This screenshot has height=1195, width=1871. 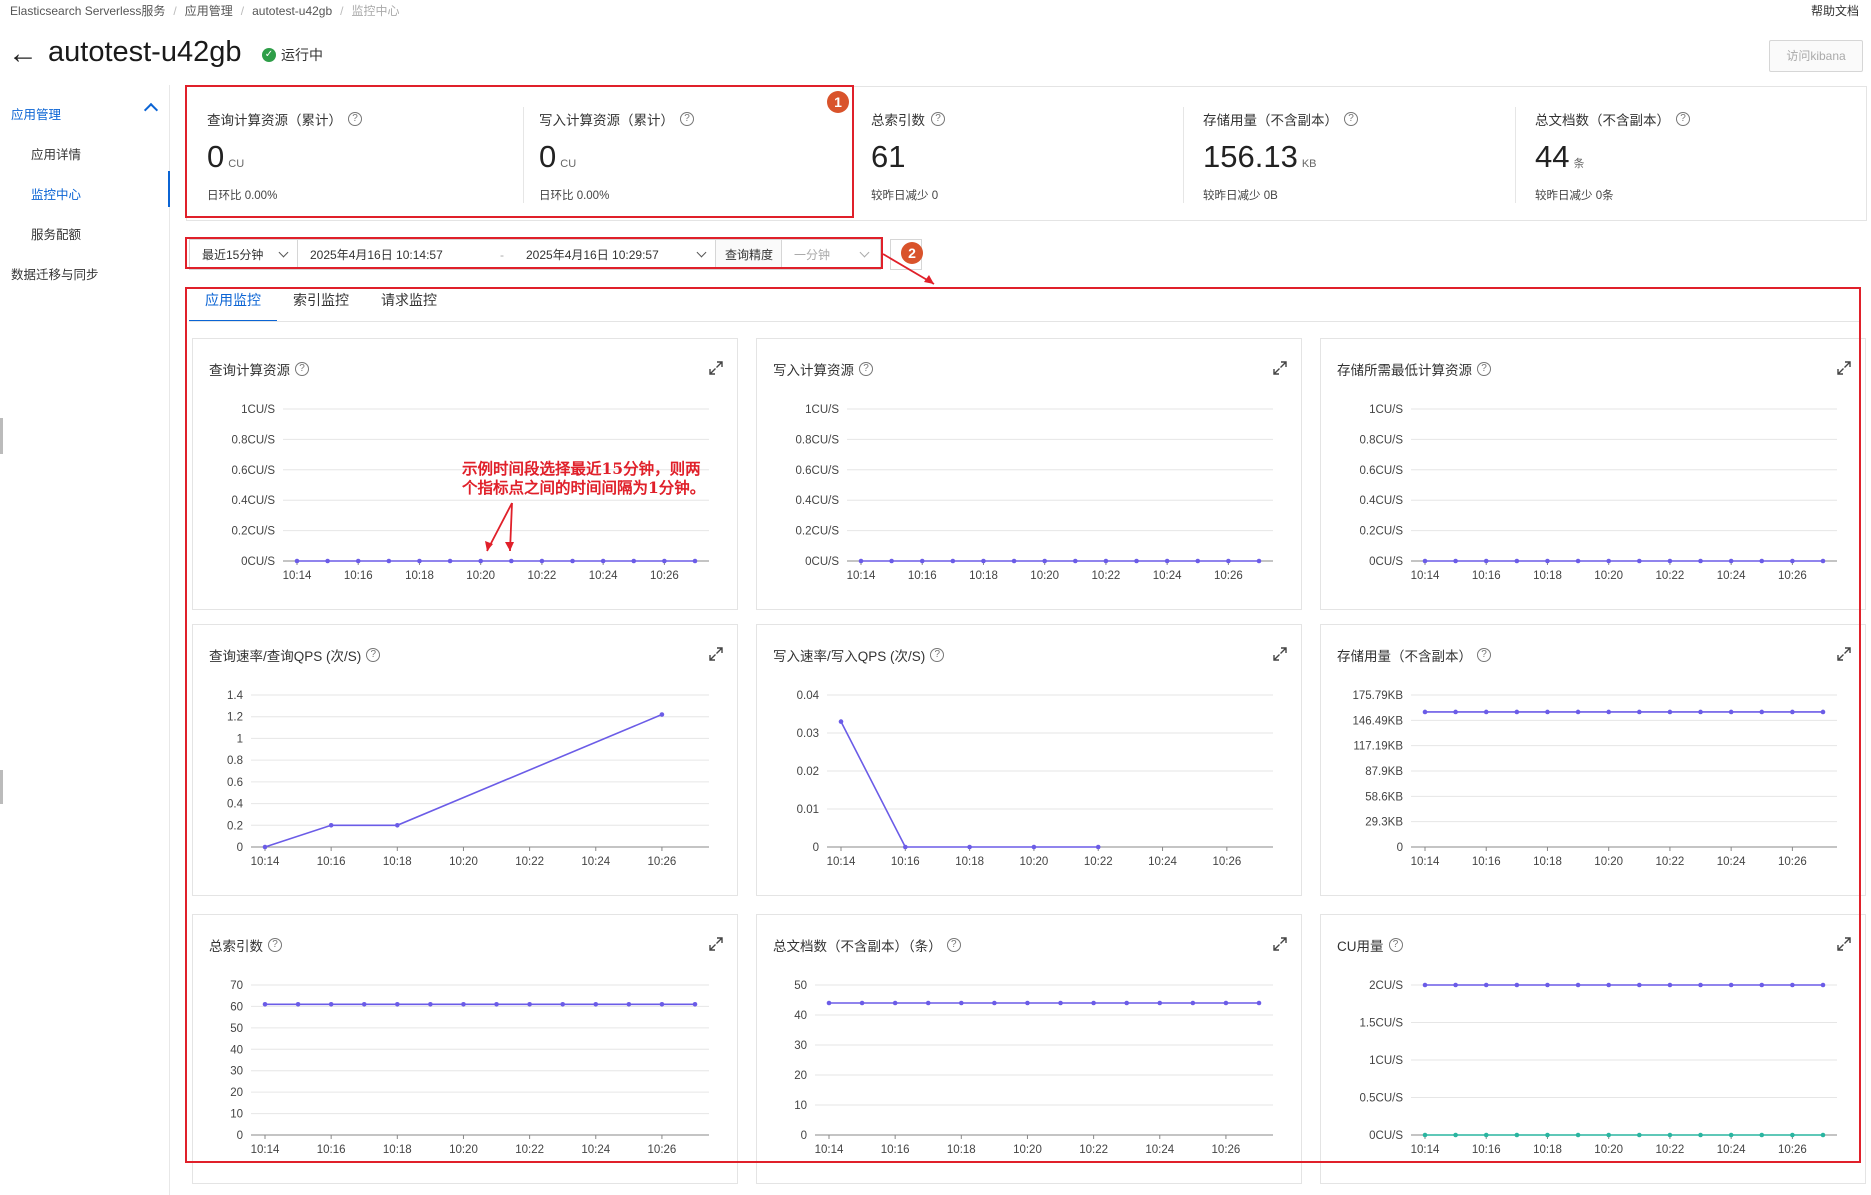 I want to click on sidebar-item-data-migration: 数据迁移与同步, so click(x=55, y=273).